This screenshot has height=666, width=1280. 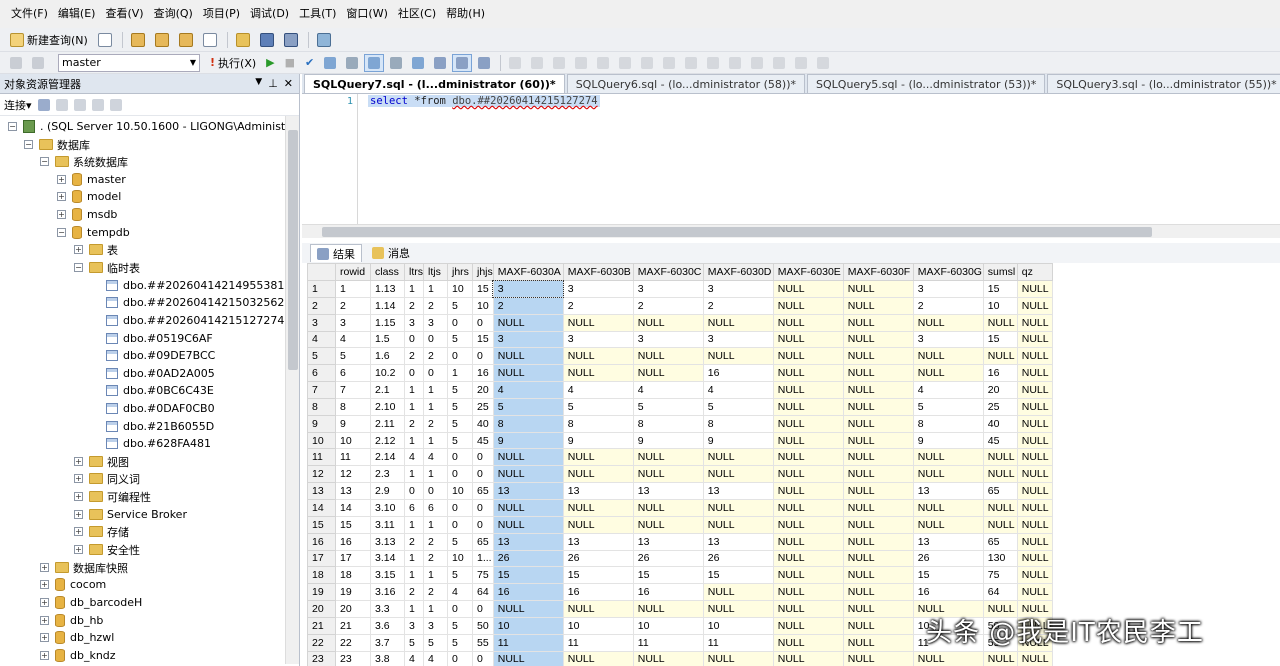 What do you see at coordinates (387, 541) in the screenshot?
I see `table-cell: 3.13` at bounding box center [387, 541].